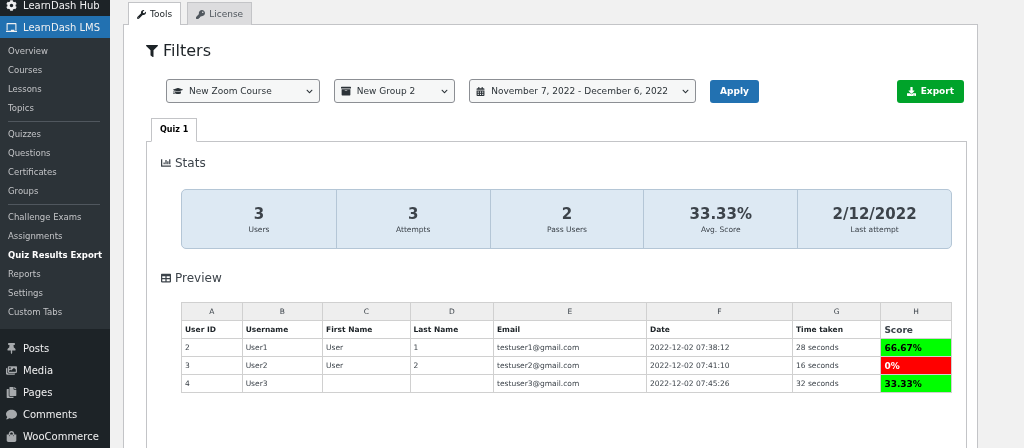 The width and height of the screenshot is (1024, 448). What do you see at coordinates (11, 5) in the screenshot?
I see `gear-icon` at bounding box center [11, 5].